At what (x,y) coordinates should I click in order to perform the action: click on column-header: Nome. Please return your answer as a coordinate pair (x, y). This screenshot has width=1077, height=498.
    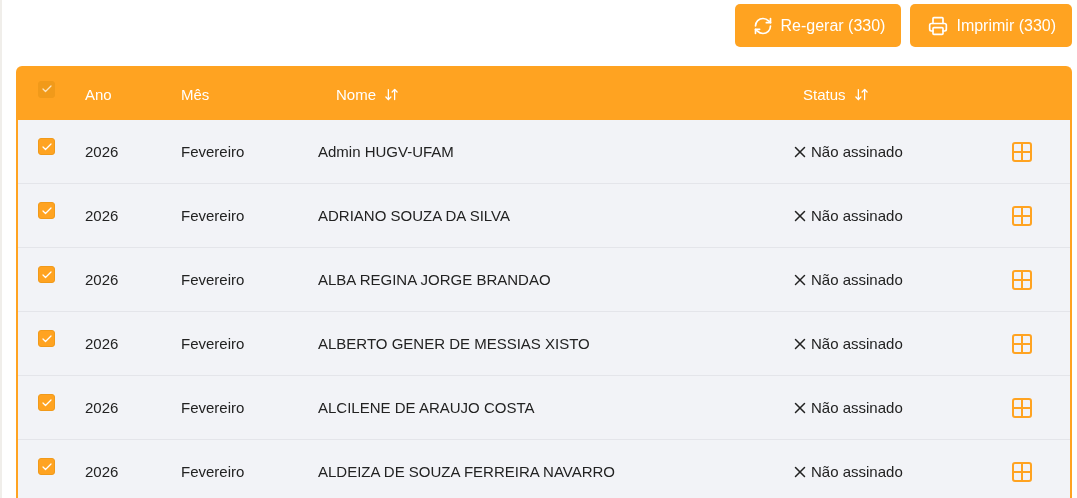
    Looking at the image, I should click on (358, 94).